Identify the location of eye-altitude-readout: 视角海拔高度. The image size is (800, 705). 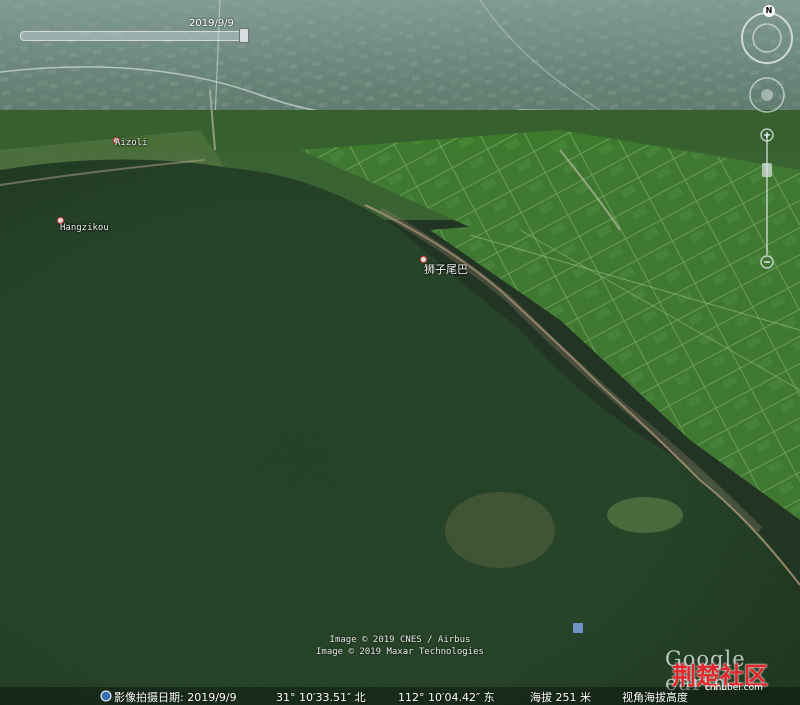
(655, 697).